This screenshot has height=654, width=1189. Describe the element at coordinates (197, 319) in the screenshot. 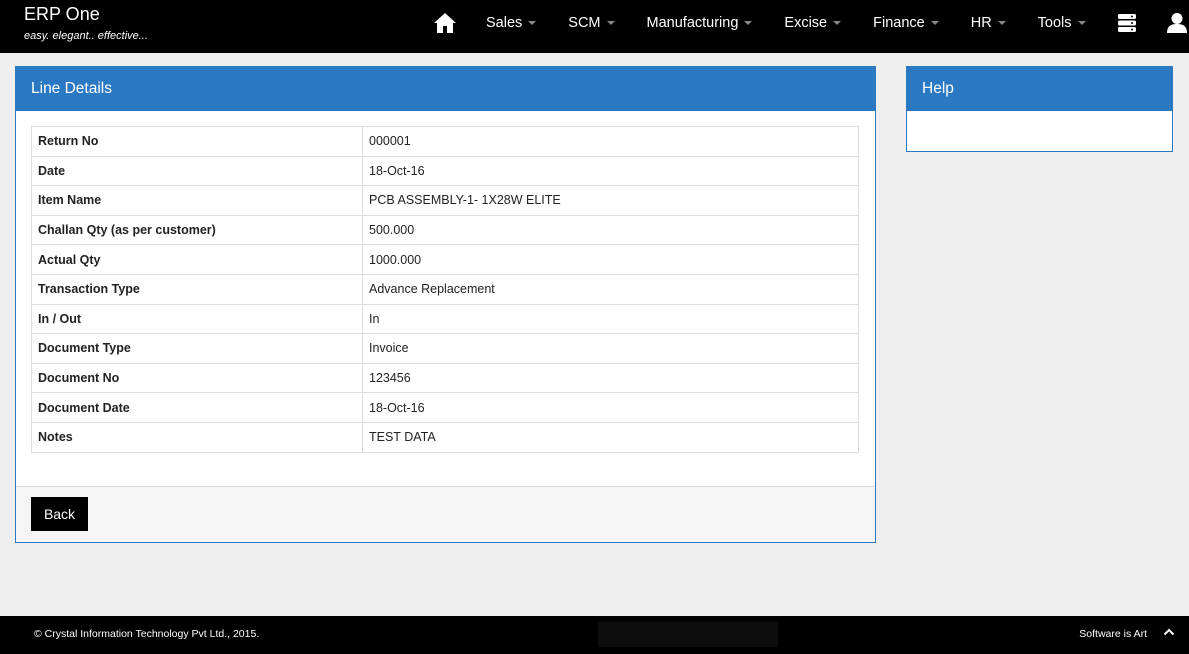

I see `row-label: In / Out` at that location.